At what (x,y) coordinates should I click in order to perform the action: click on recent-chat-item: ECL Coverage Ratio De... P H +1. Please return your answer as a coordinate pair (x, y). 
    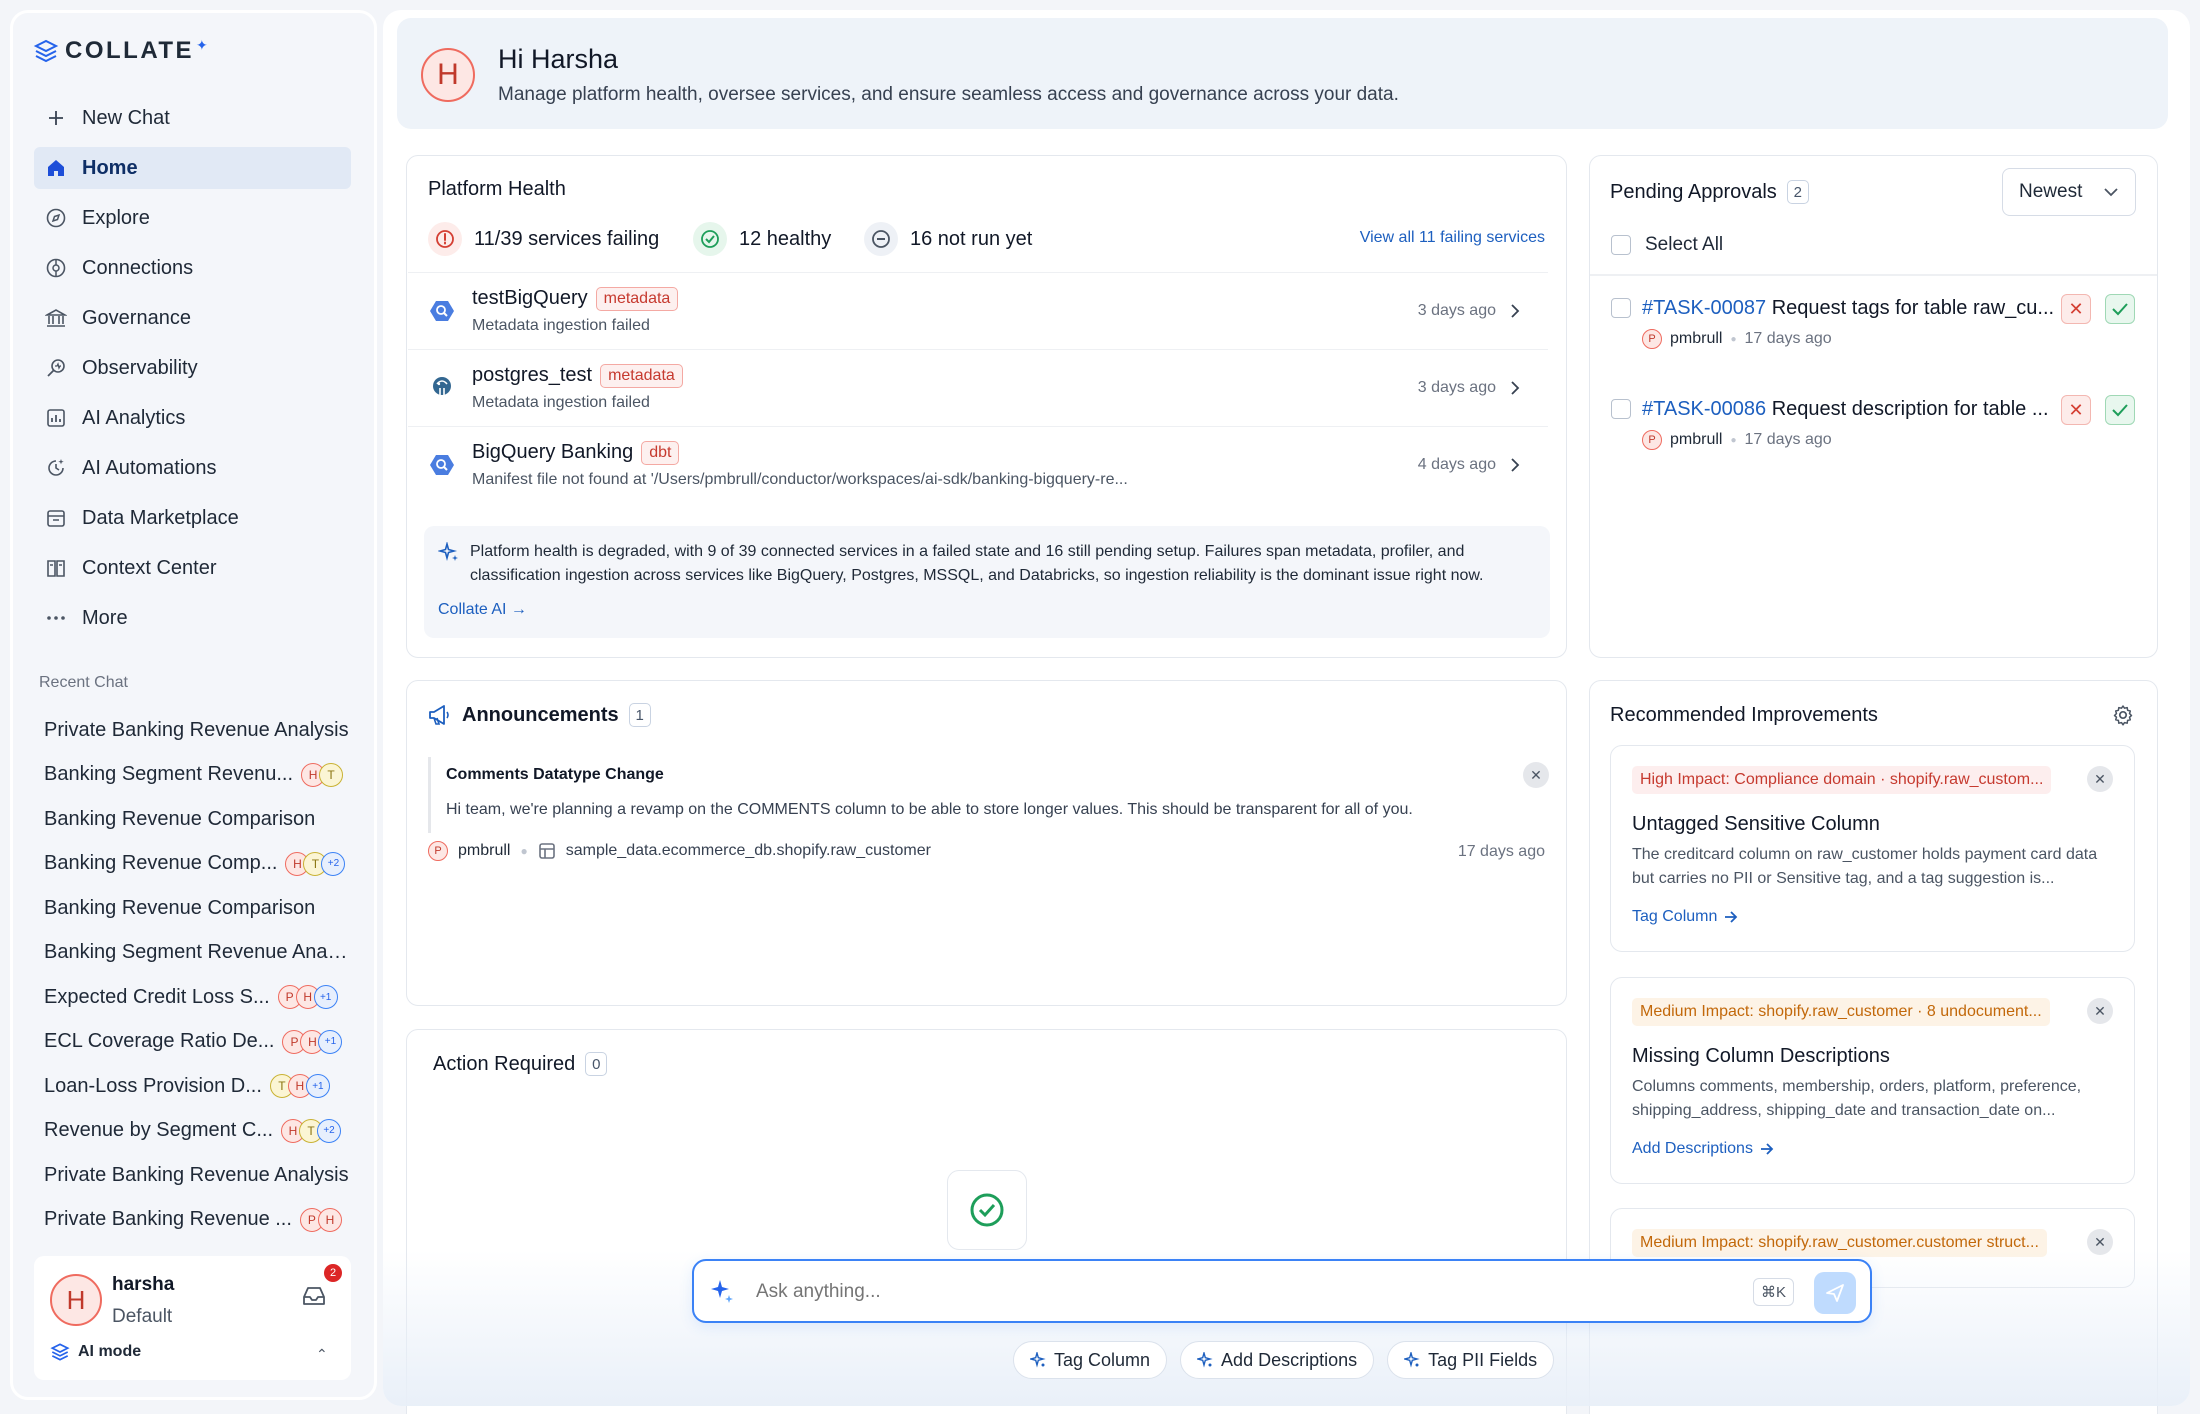
    Looking at the image, I should click on (196, 1042).